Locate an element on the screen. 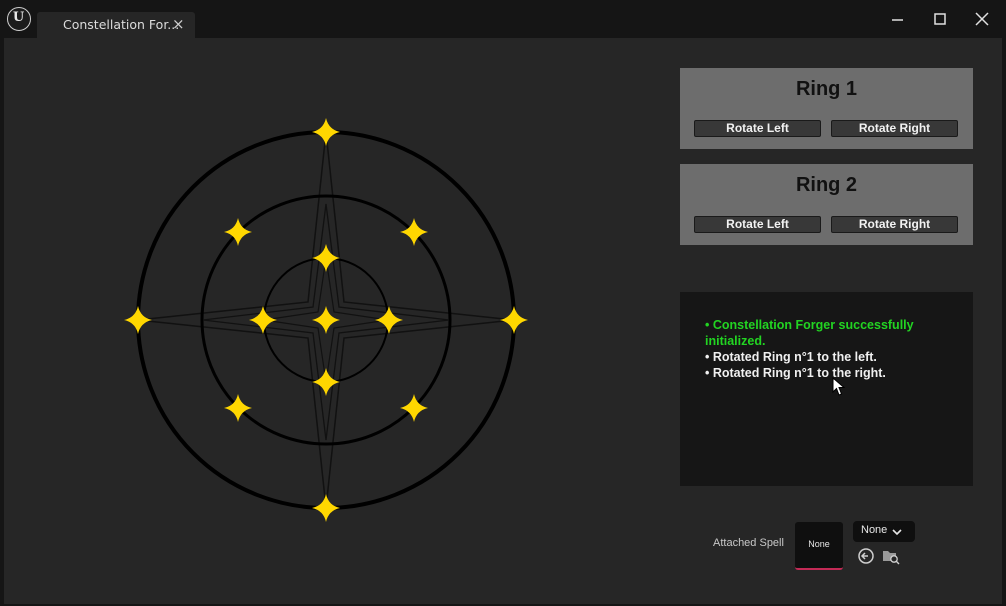  attached-spell-label: Attached Spell is located at coordinates (748, 543).